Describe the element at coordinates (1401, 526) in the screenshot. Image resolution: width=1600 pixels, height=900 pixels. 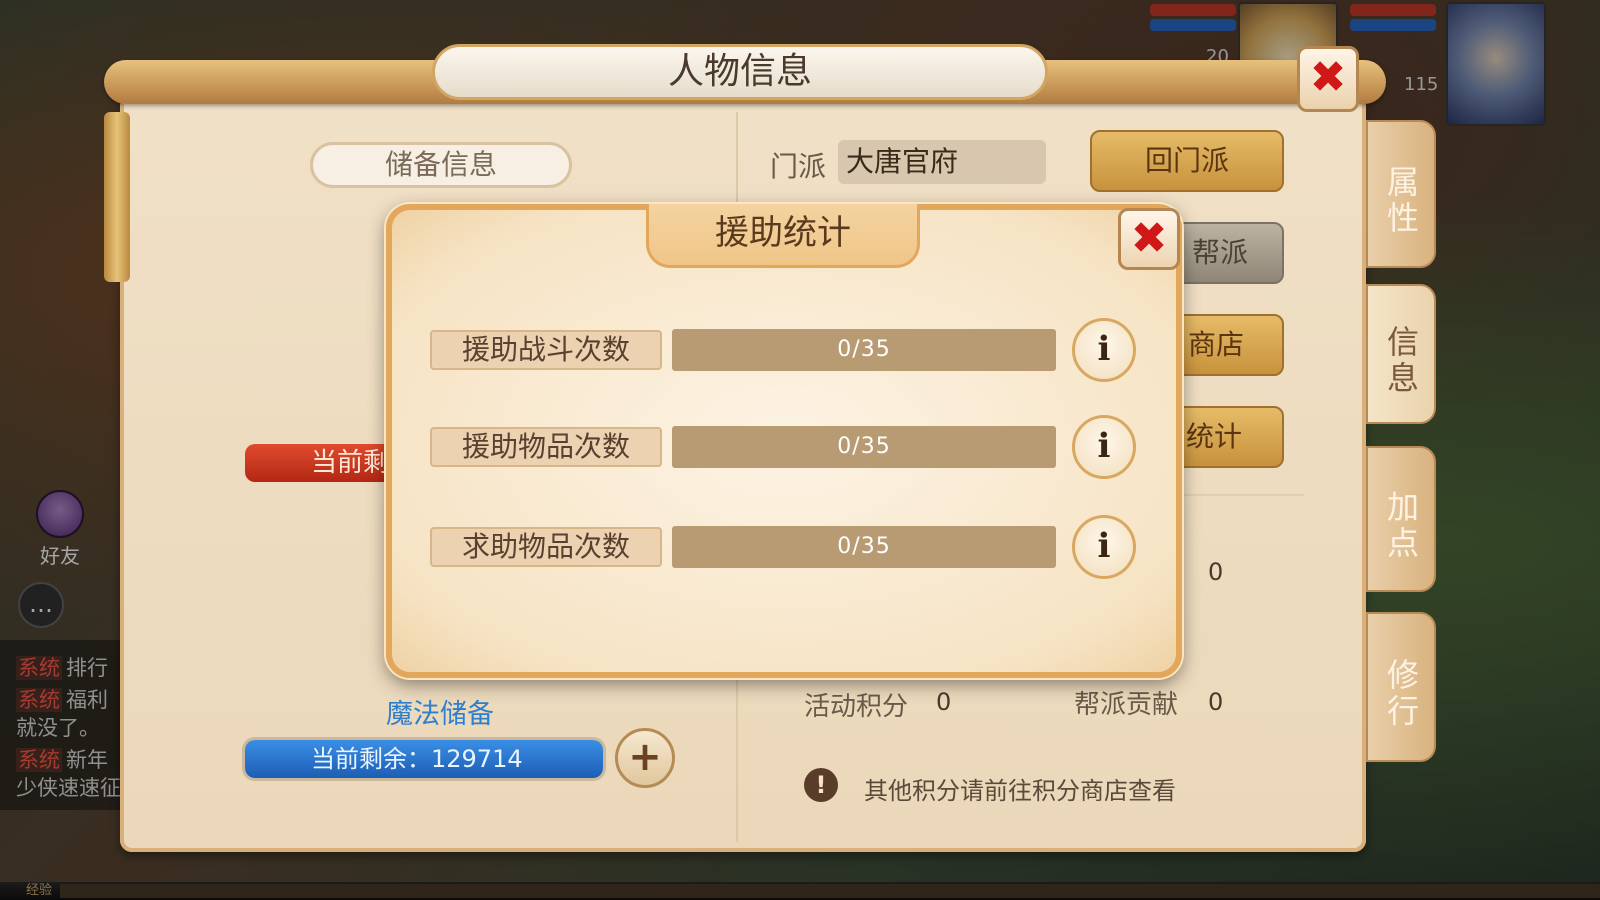
I see `tab-add-points-label: 加点` at that location.